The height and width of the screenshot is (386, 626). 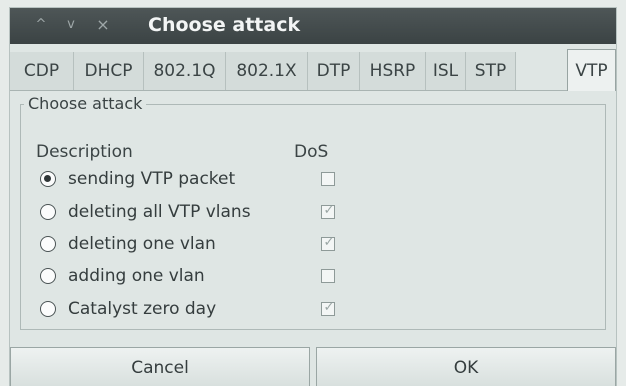 I want to click on attack-label: Catalyst zero day, so click(x=142, y=309).